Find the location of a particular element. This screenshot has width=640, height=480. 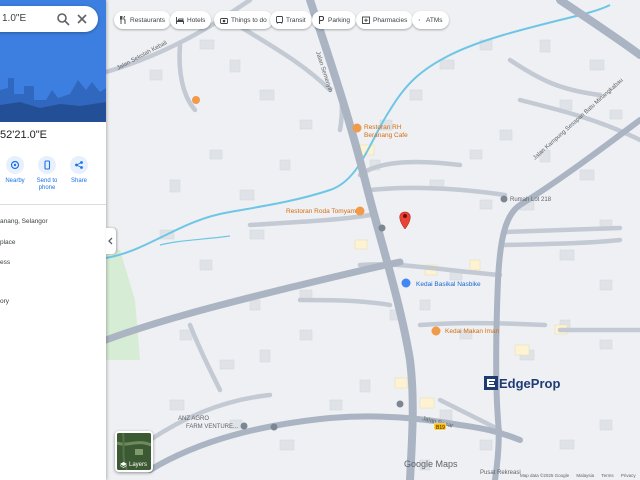

nearby-button: Nearby is located at coordinates (15, 170).